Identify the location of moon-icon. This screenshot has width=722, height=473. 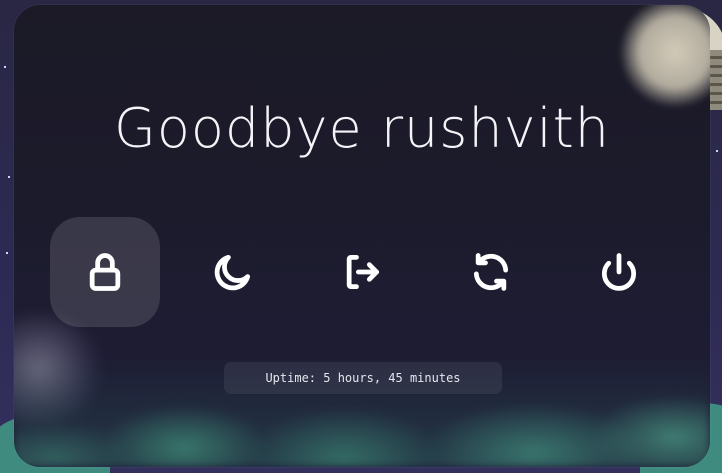
(232, 272).